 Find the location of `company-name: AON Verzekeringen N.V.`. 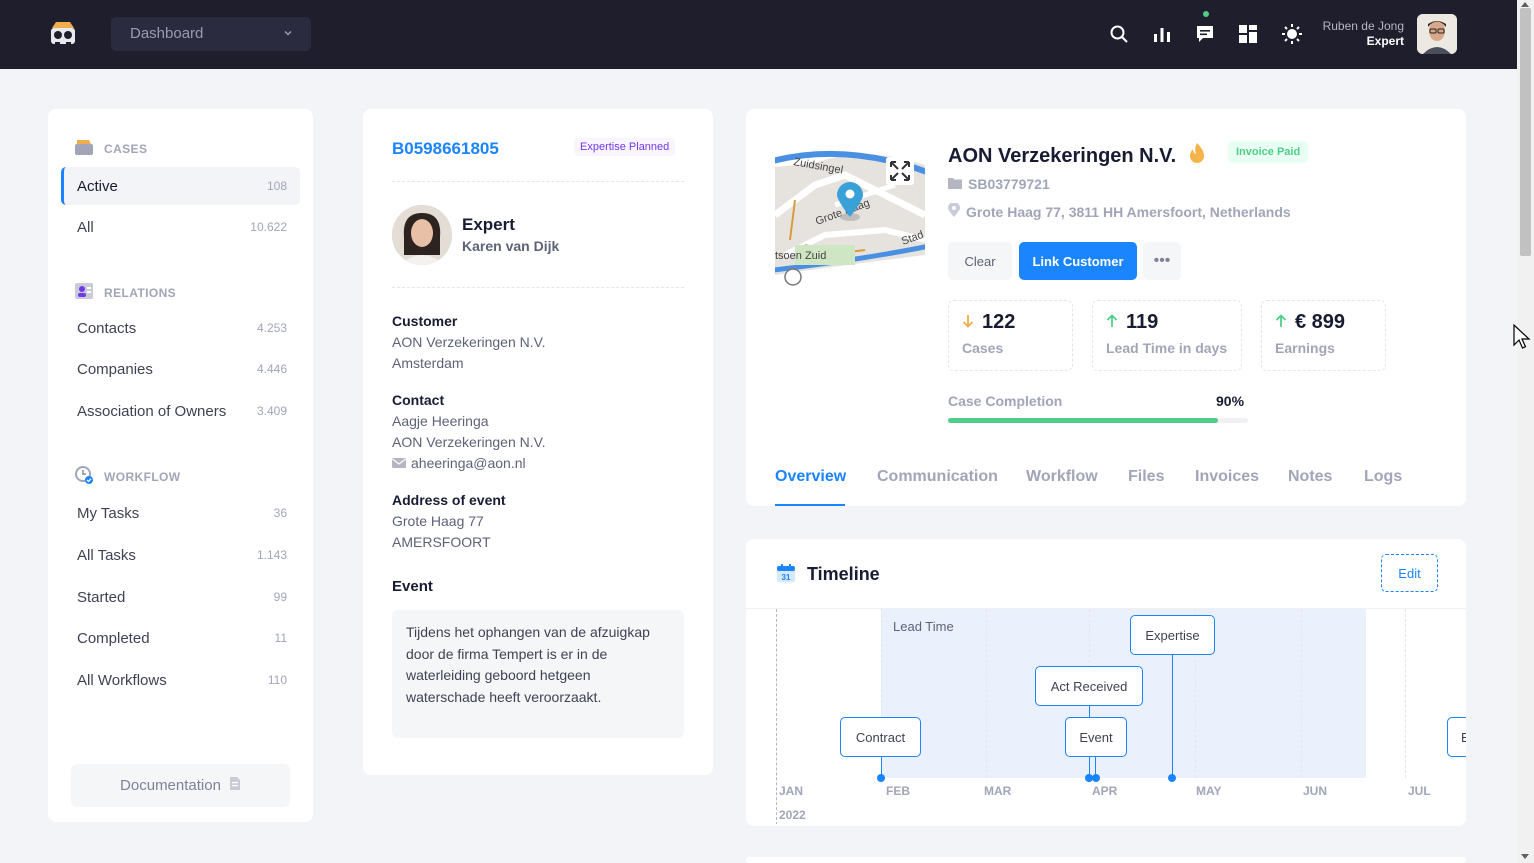

company-name: AON Verzekeringen N.V. is located at coordinates (1077, 156).